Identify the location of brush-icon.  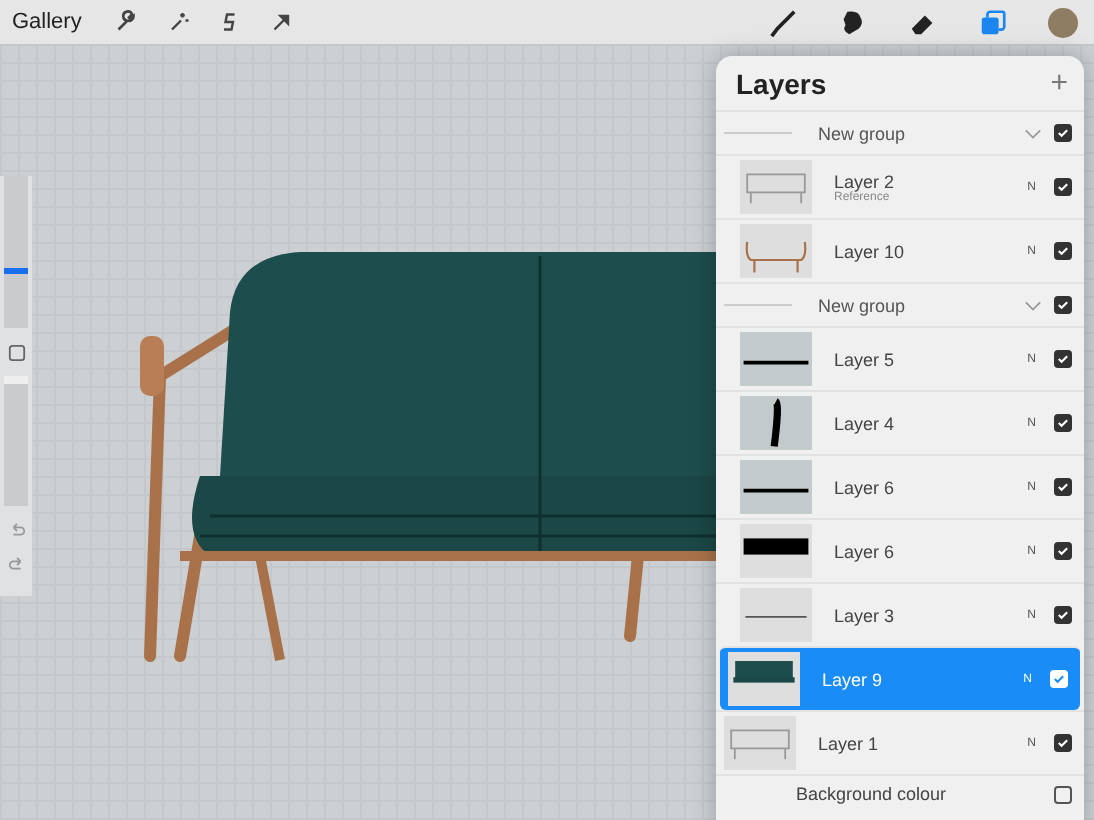
(783, 22).